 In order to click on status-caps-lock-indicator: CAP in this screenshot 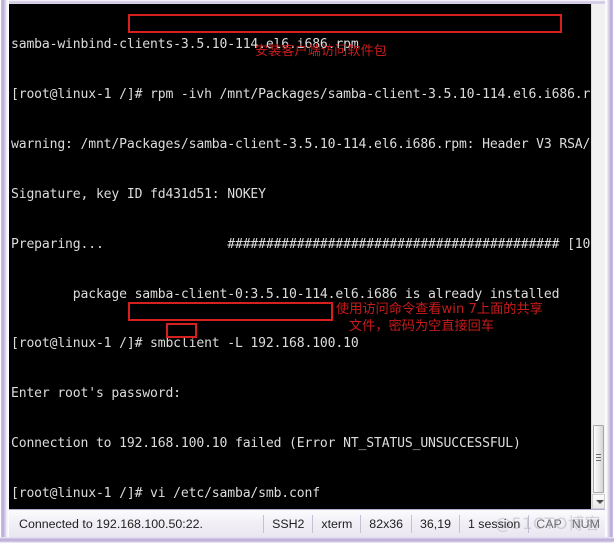, I will do `click(549, 523)`.